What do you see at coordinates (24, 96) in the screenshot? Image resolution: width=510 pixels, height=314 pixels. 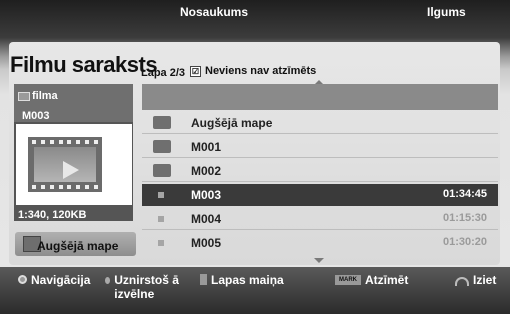 I see `film-category-icon` at bounding box center [24, 96].